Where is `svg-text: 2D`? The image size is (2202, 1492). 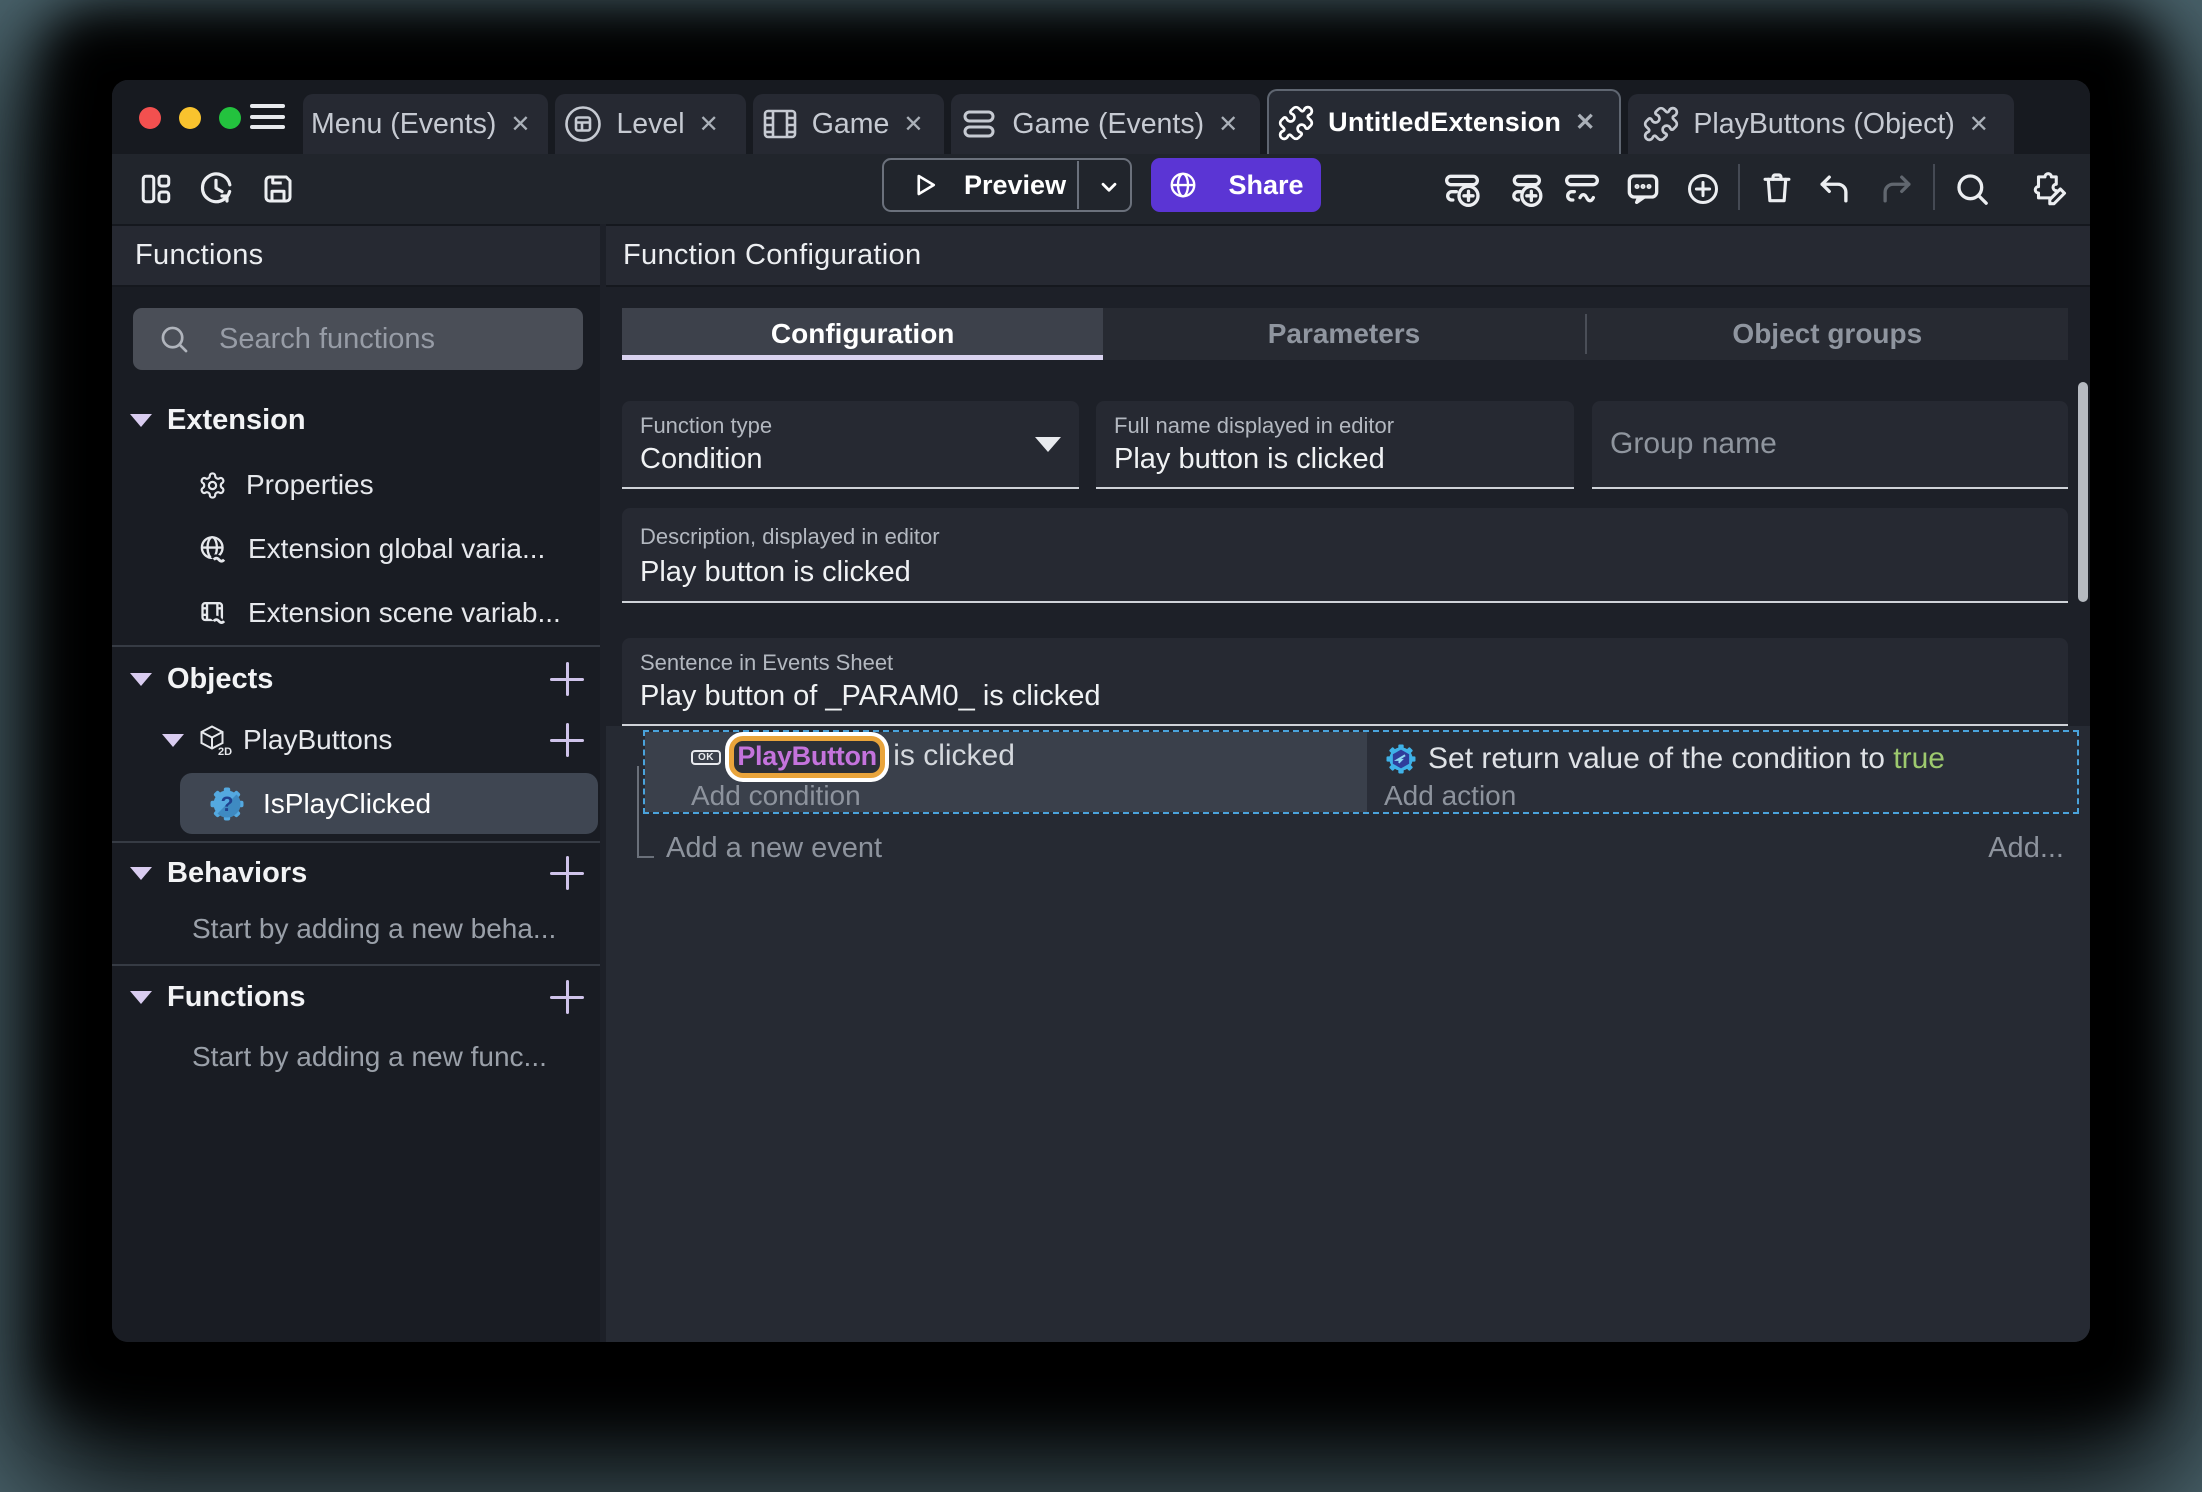 svg-text: 2D is located at coordinates (225, 752).